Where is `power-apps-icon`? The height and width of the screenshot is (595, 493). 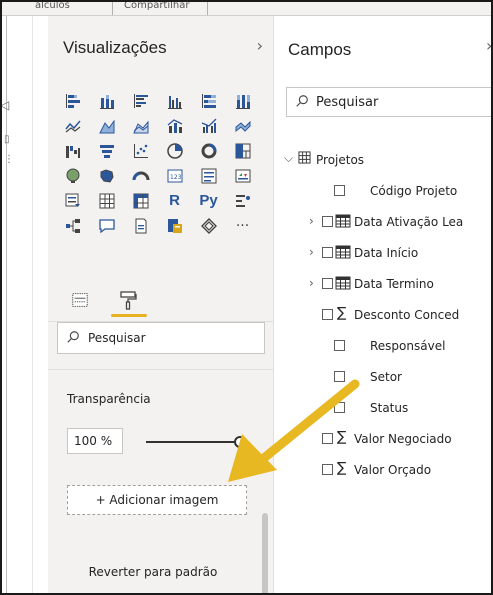 power-apps-icon is located at coordinates (208, 226).